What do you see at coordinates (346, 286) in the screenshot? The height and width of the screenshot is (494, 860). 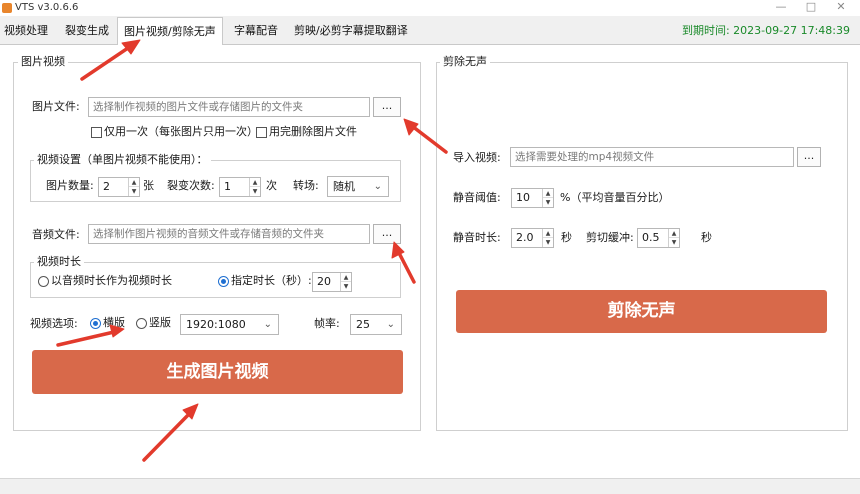 I see `fixed-duration-down-icon: ▼` at bounding box center [346, 286].